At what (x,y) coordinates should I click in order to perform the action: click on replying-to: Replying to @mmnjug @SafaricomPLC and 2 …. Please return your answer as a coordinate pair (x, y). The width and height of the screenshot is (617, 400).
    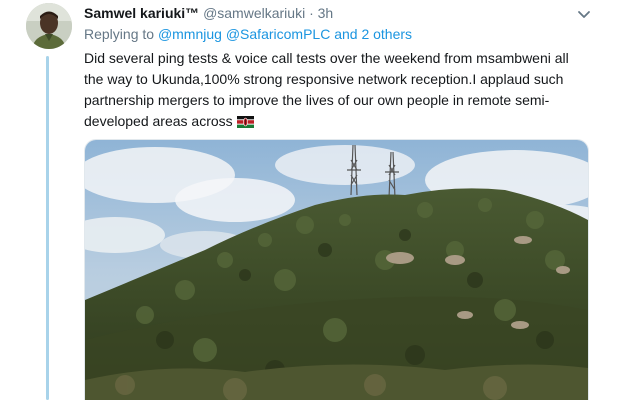
    Looking at the image, I should click on (248, 34).